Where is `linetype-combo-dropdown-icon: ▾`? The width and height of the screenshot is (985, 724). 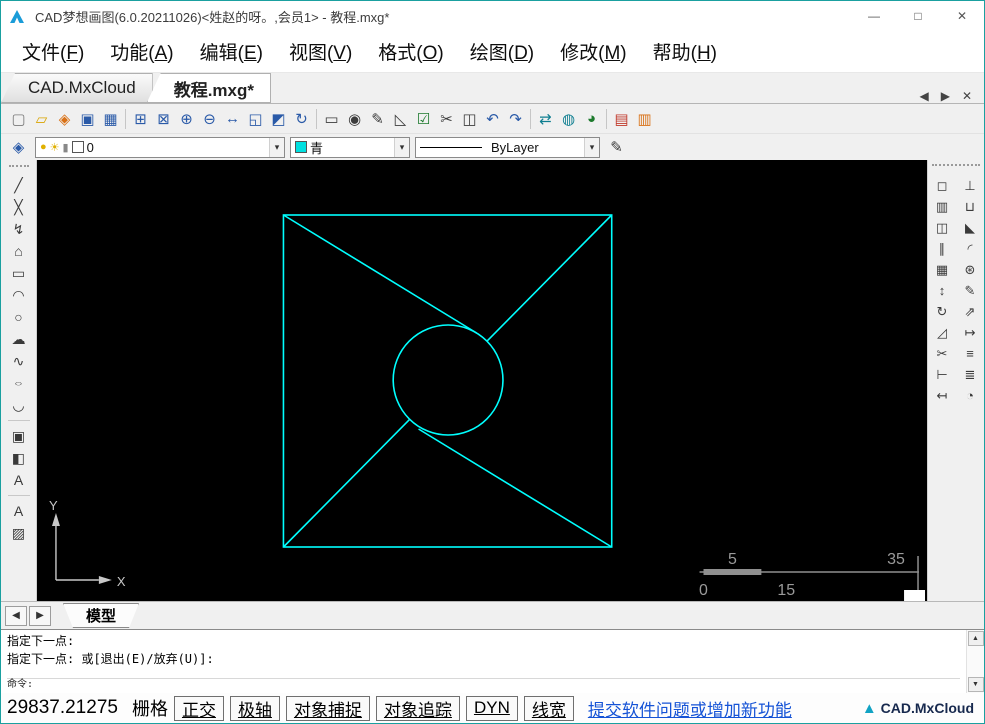 linetype-combo-dropdown-icon: ▾ is located at coordinates (591, 147).